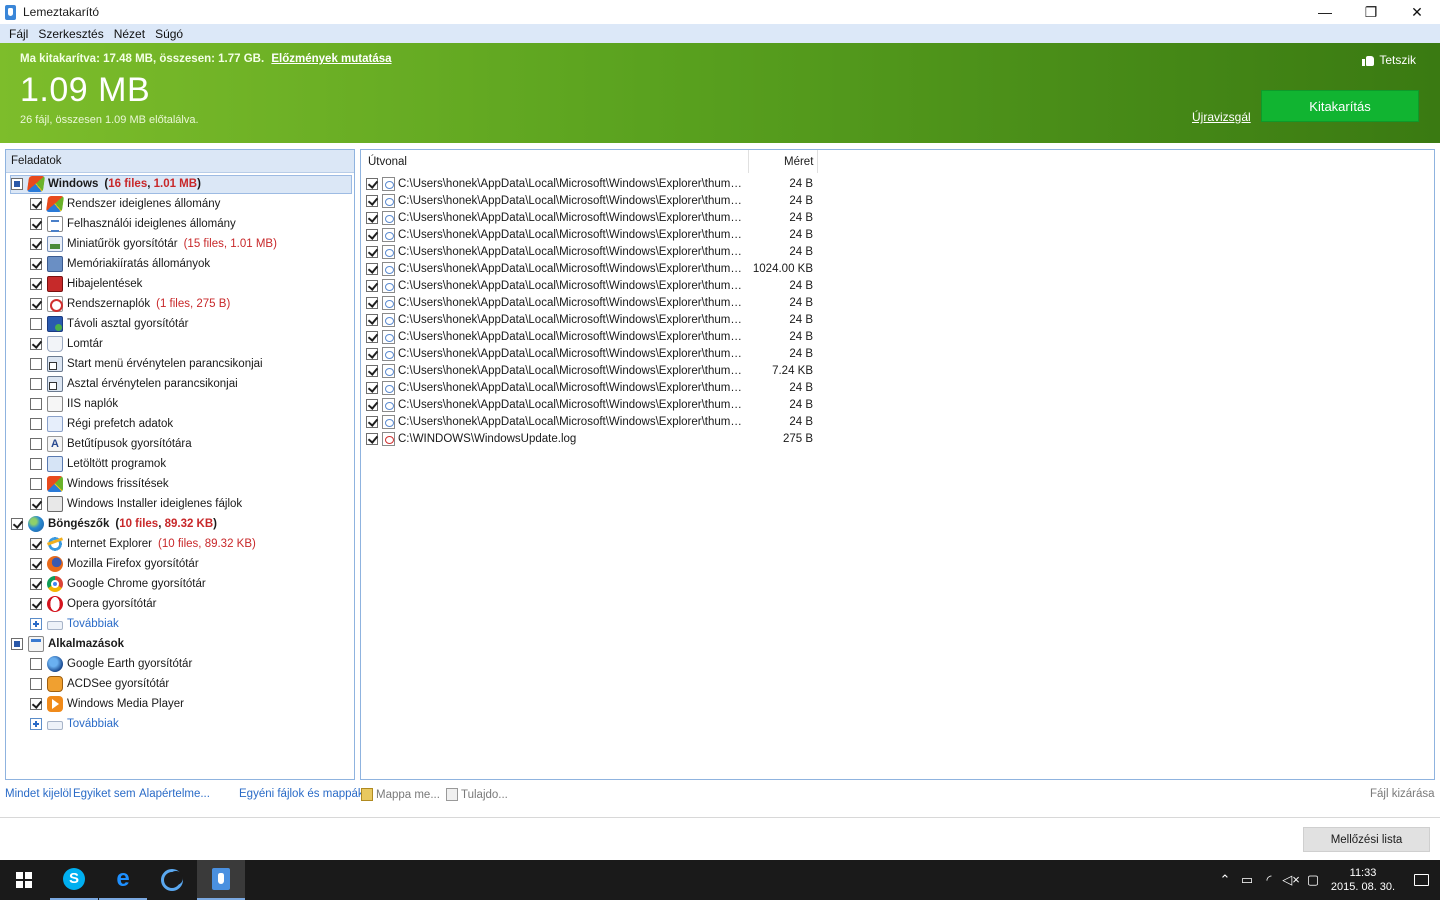  Describe the element at coordinates (1325, 12) in the screenshot. I see `minimize-button: —` at that location.